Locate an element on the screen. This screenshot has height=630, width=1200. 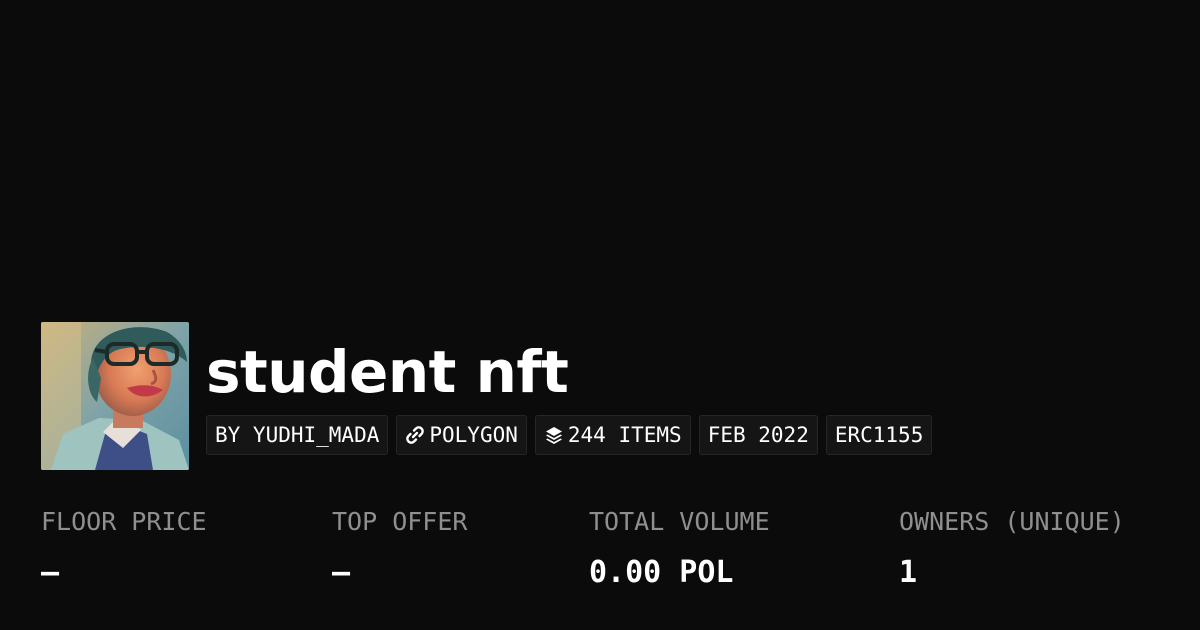
items-tag: 244 ITEMS is located at coordinates (612, 435).